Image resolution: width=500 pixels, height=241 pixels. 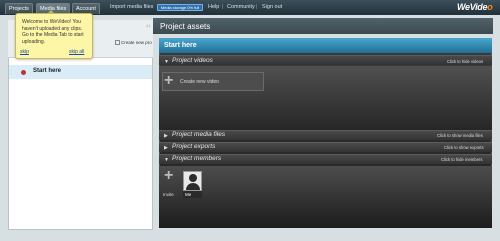 I want to click on wevideo-logo: WeVideo, so click(x=475, y=7).